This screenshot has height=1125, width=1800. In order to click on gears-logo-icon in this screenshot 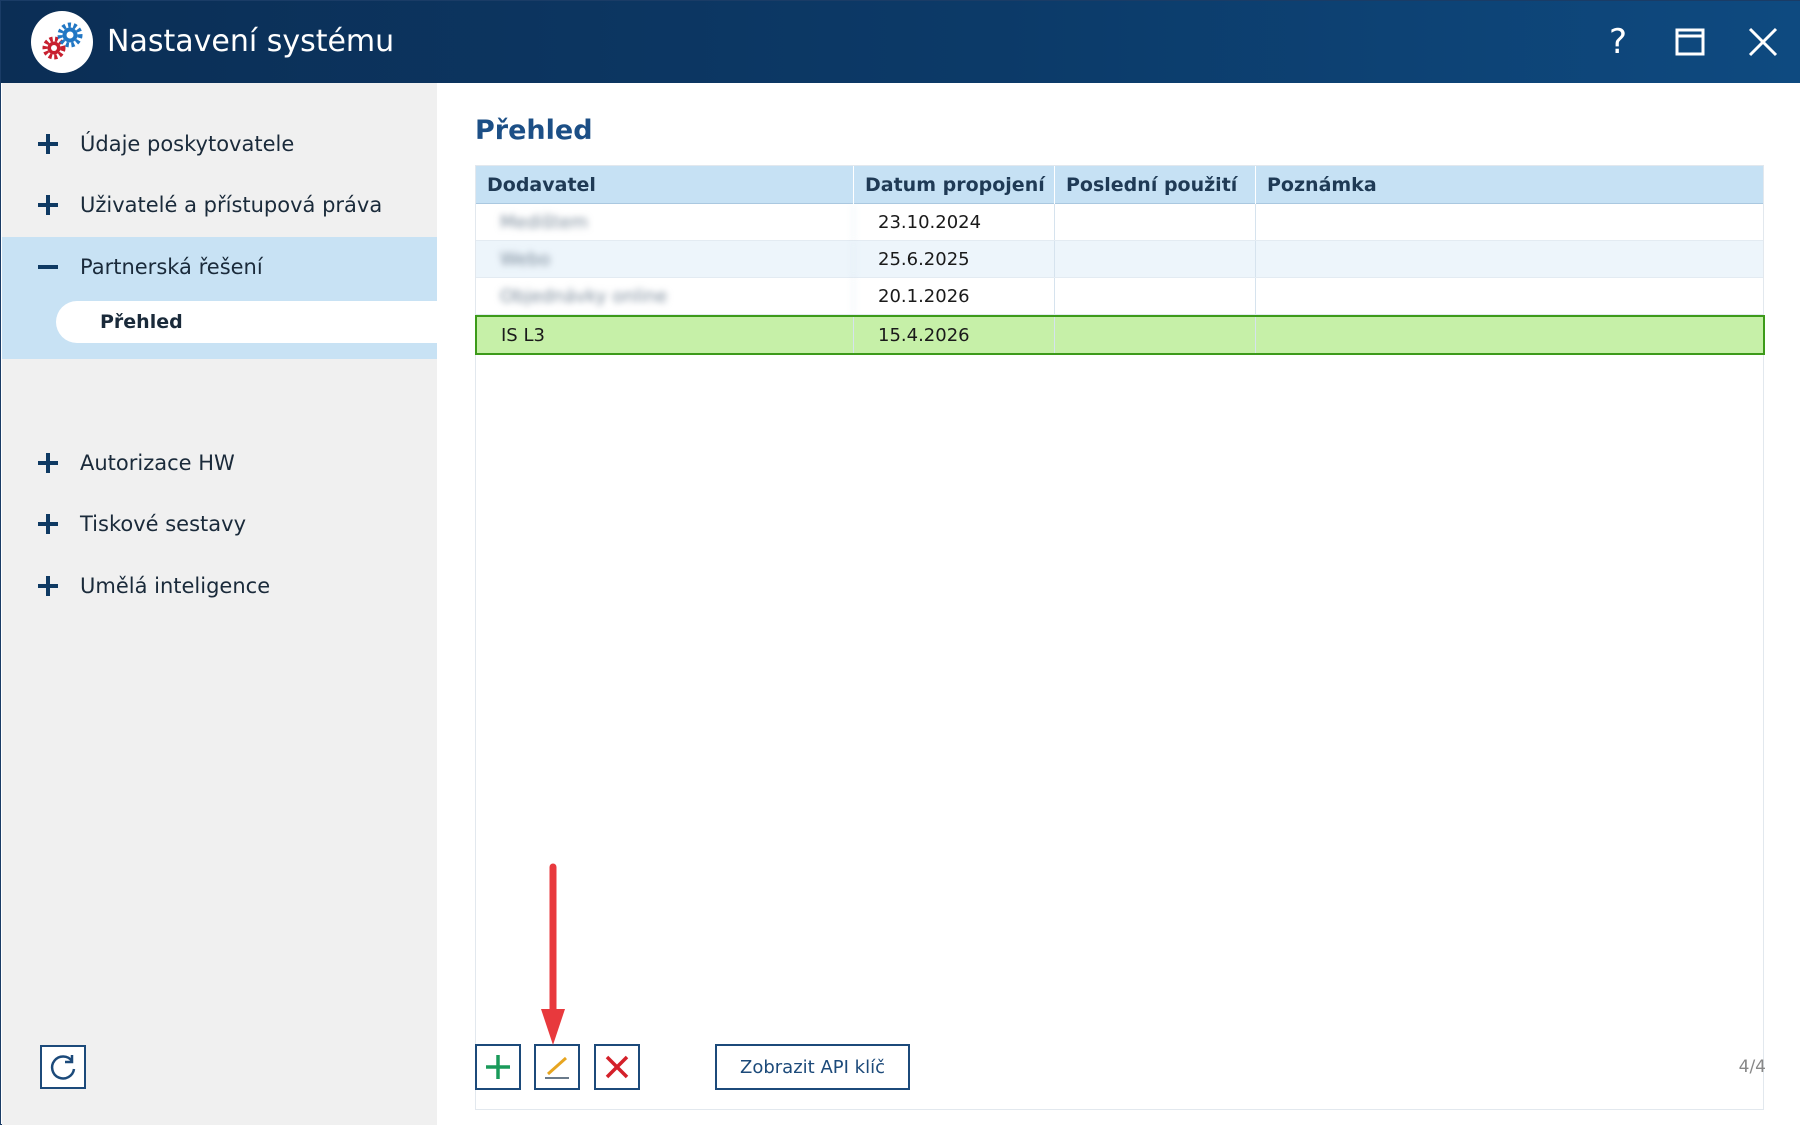, I will do `click(62, 42)`.